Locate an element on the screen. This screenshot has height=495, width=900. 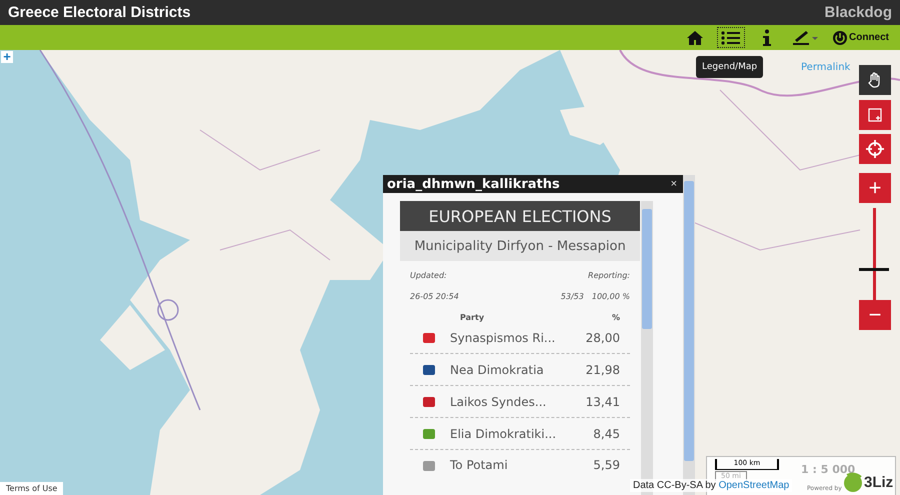
close-button: × is located at coordinates (673, 184).